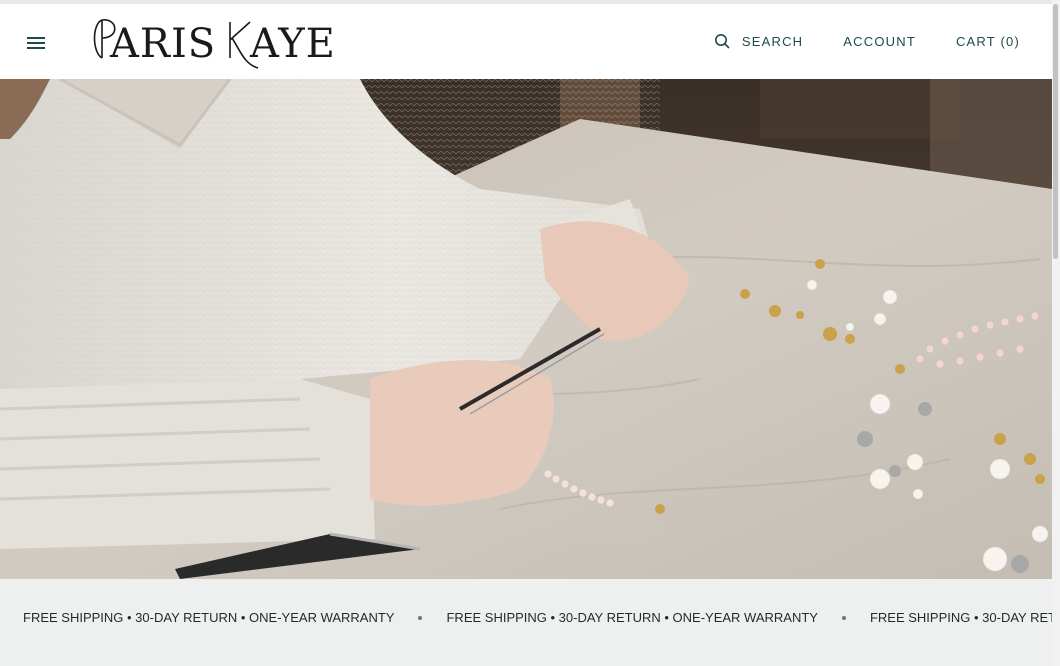 This screenshot has height=666, width=1060. I want to click on search-link: SEARCH, so click(758, 41).